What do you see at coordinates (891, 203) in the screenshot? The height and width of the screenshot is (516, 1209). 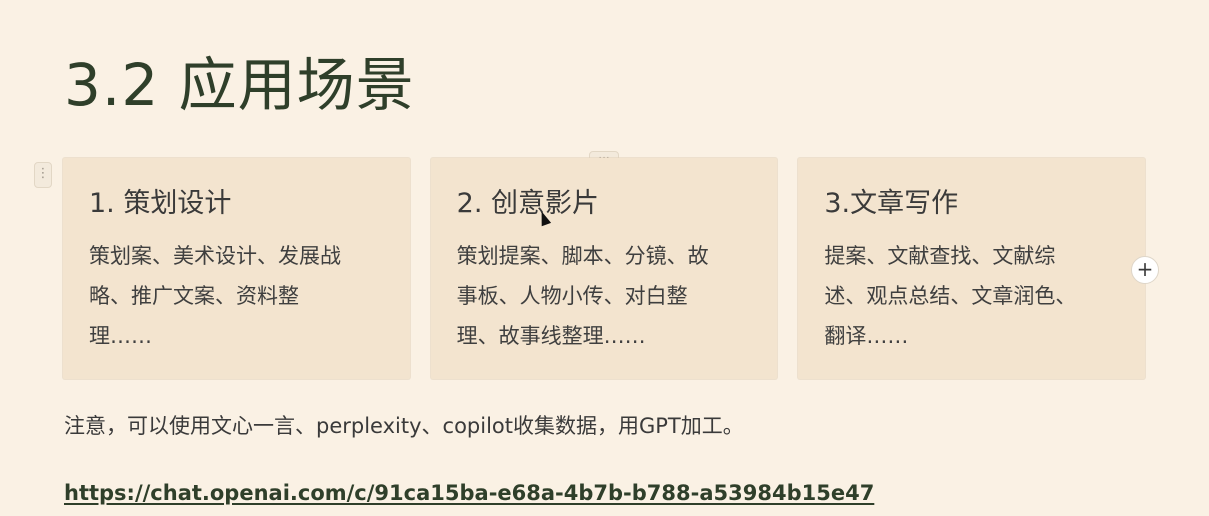 I see `card-title: 3.文章写作` at bounding box center [891, 203].